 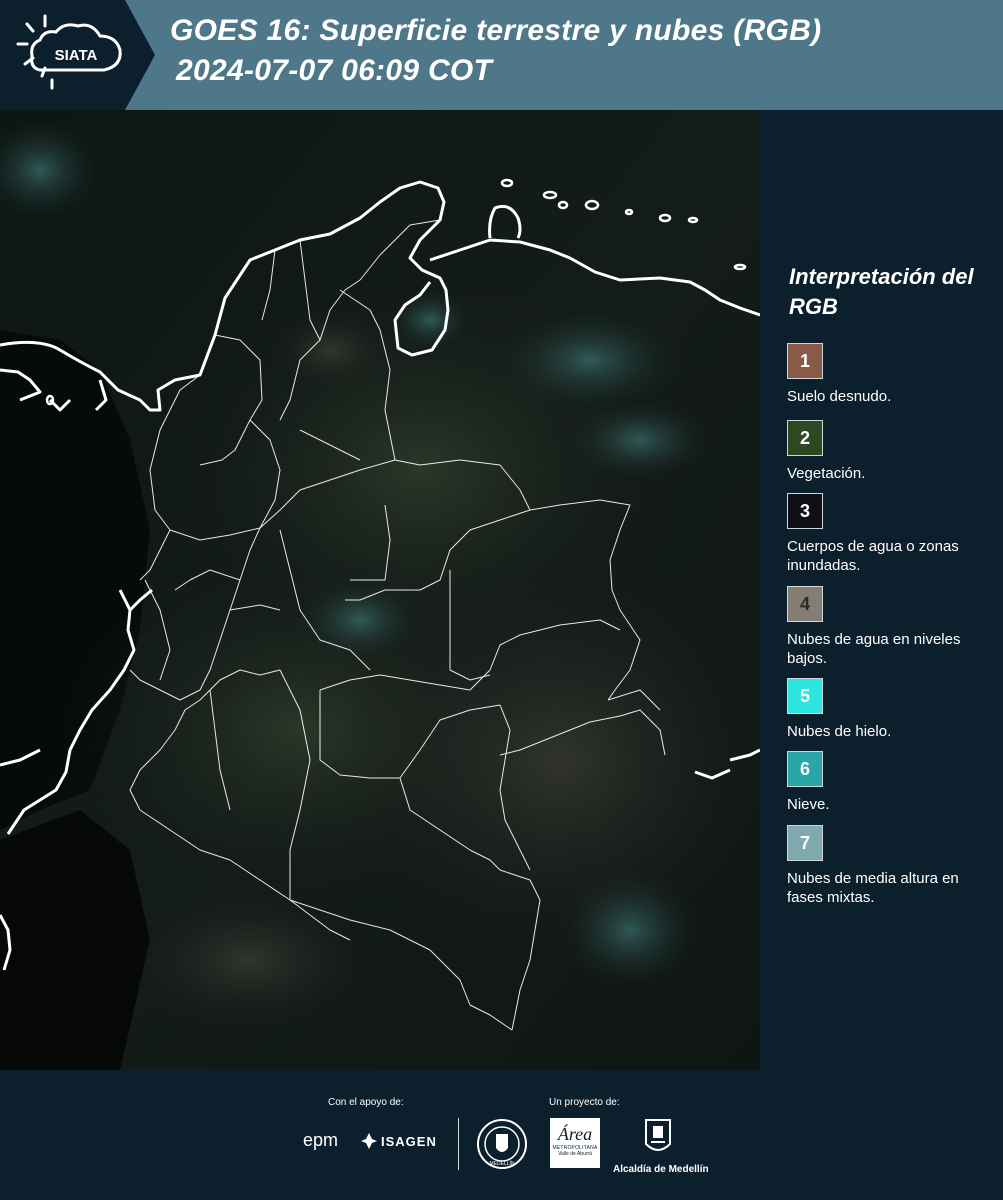 What do you see at coordinates (892, 374) in the screenshot?
I see `legend-item-bare-soil: 1 Suelo desnudo.` at bounding box center [892, 374].